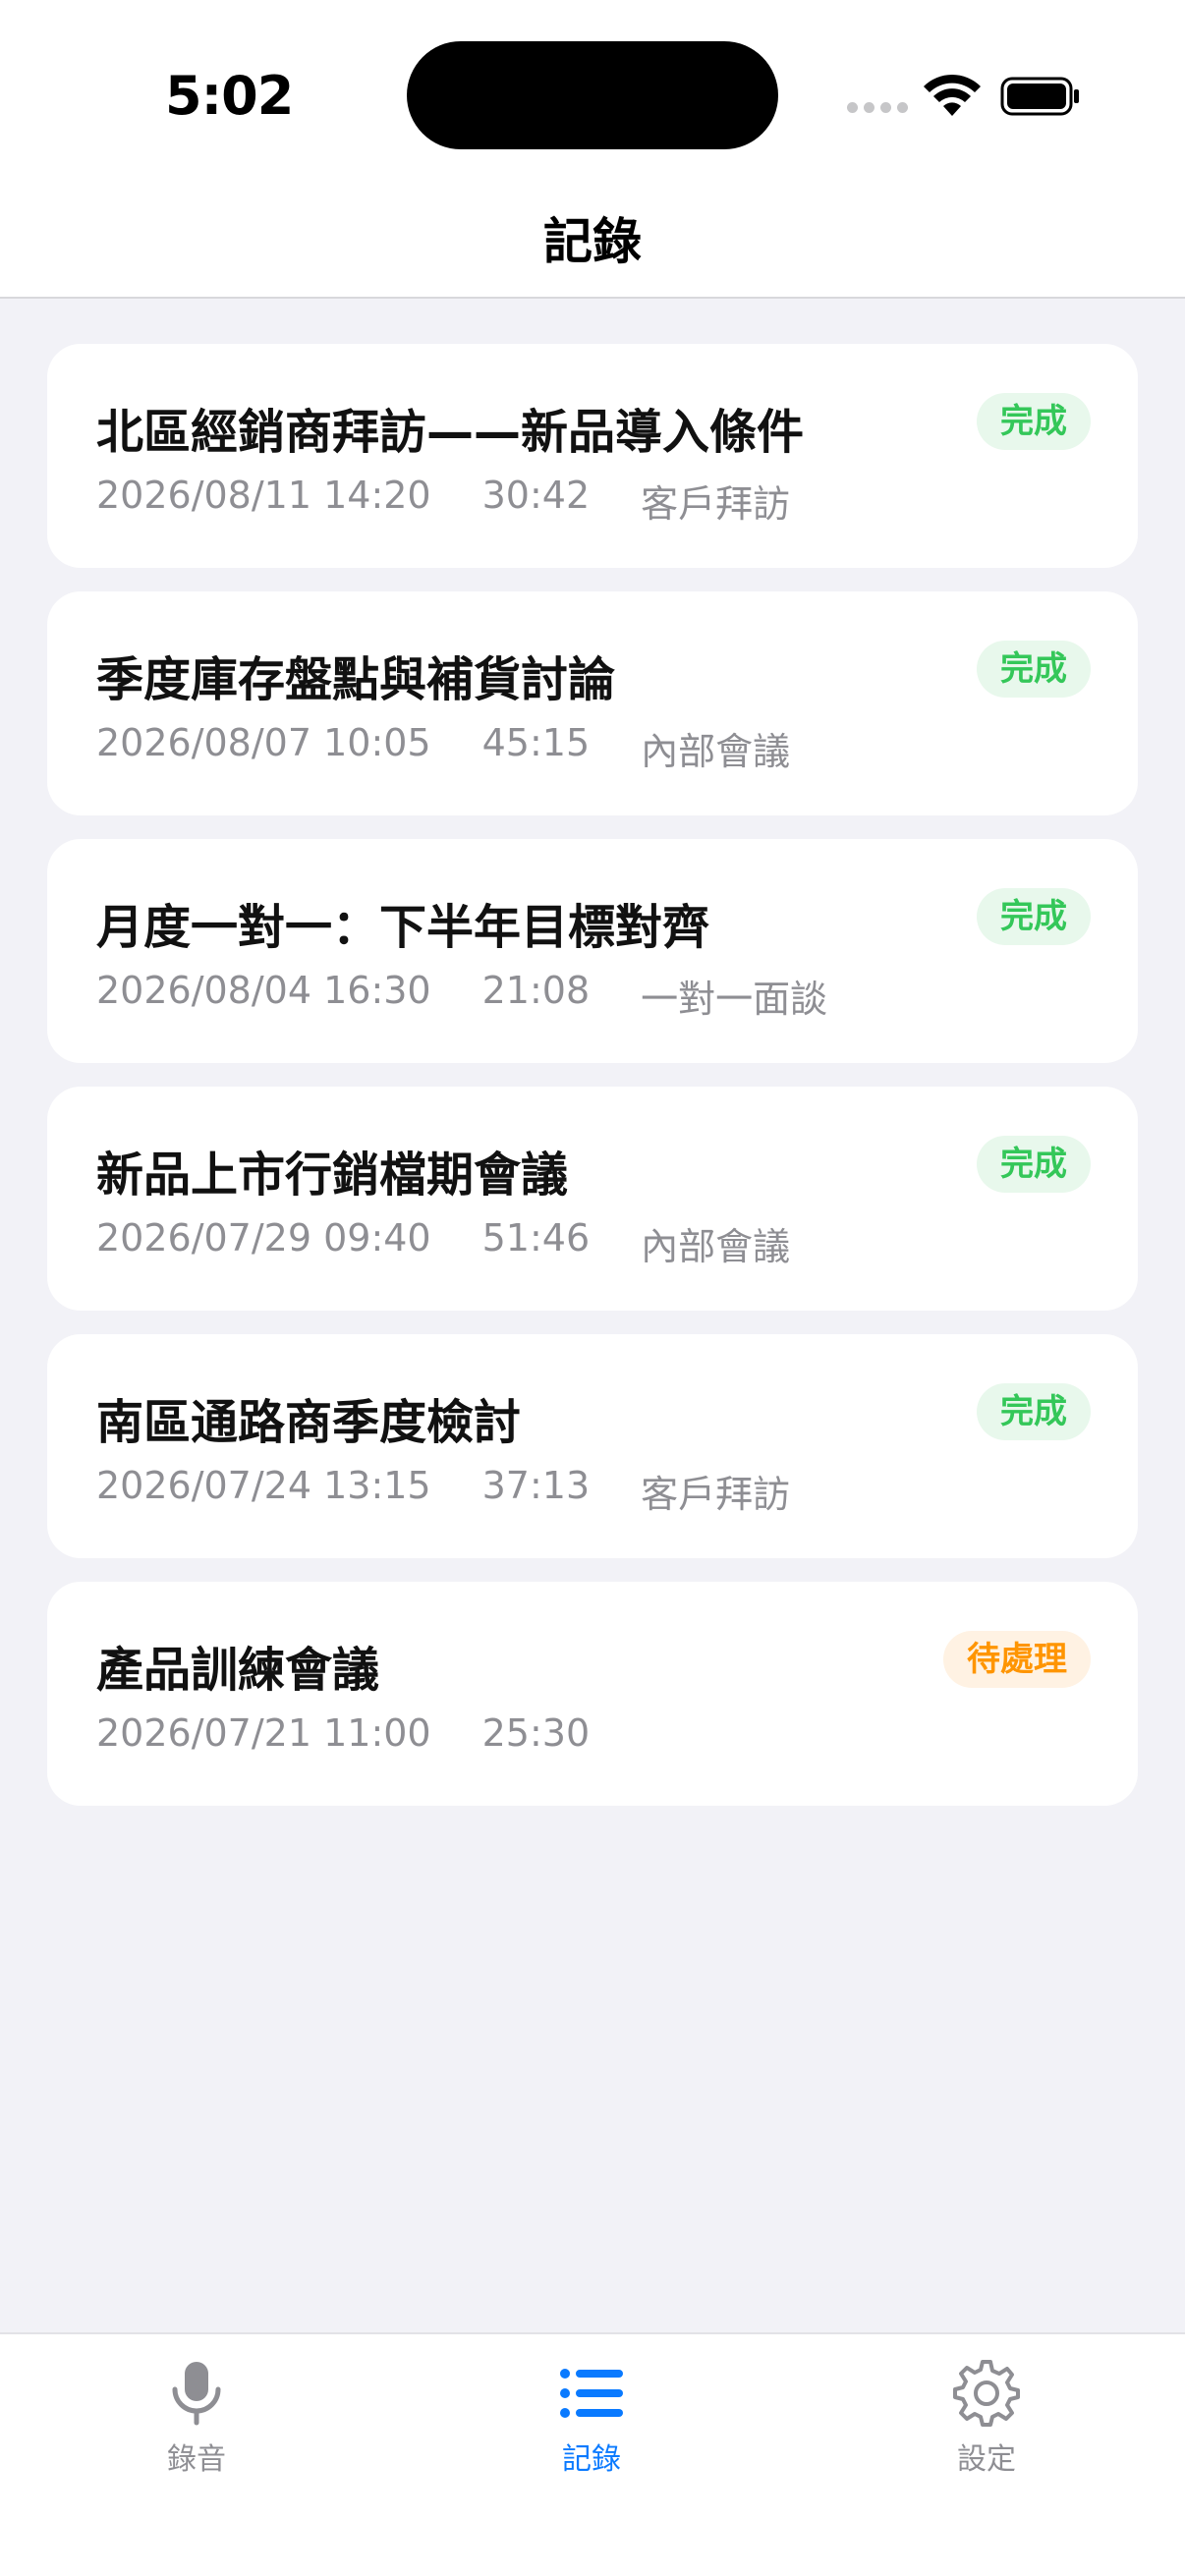 This screenshot has height=2576, width=1185. I want to click on tab-record-label: 錄音, so click(197, 2459).